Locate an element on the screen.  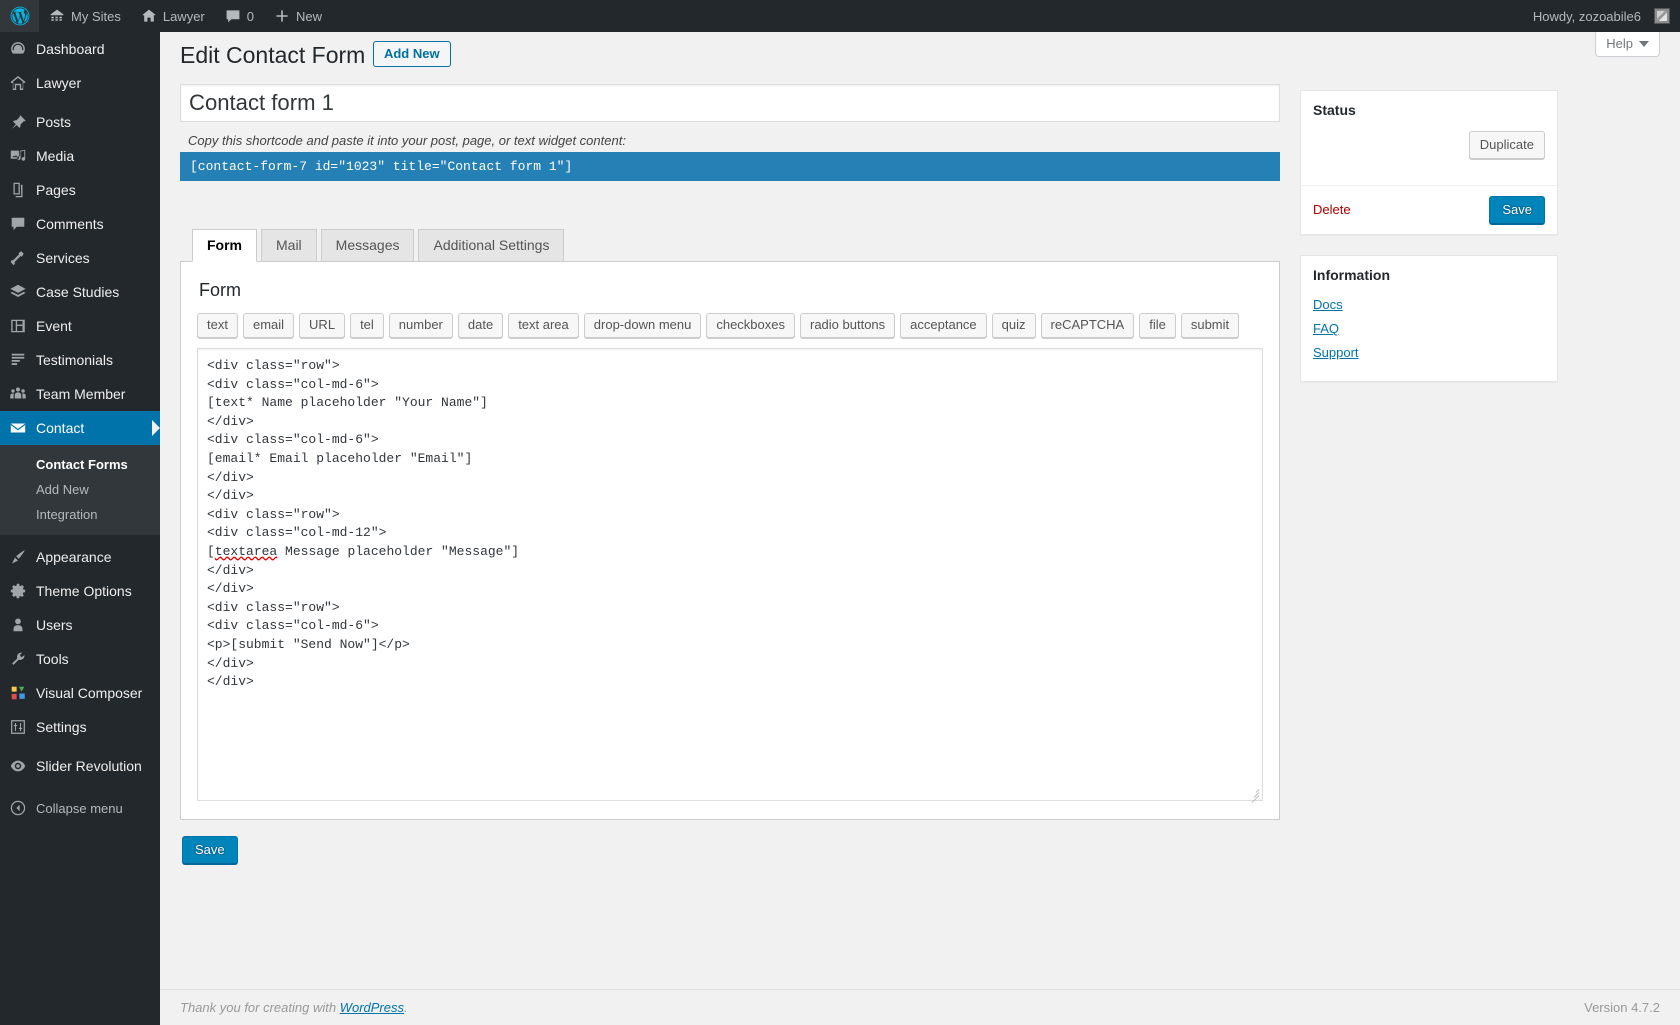
collapse-arrow-icon is located at coordinates (18, 808).